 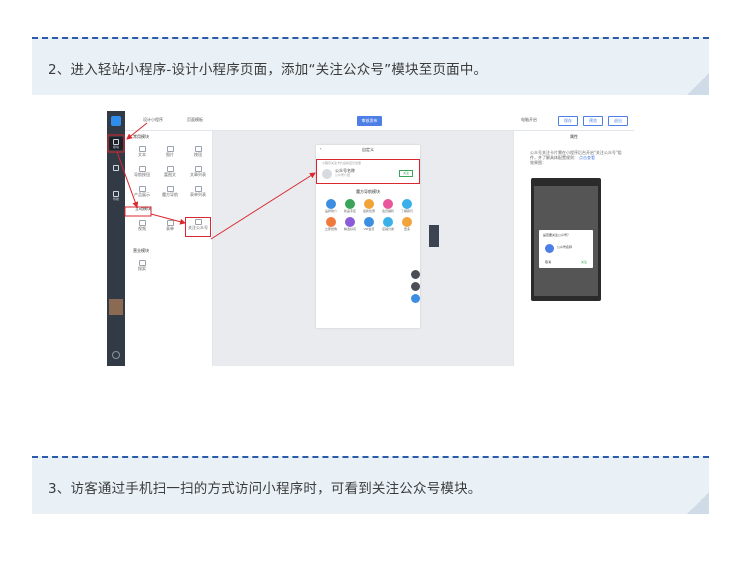 What do you see at coordinates (170, 173) in the screenshot?
I see `module-rich-text: 富图文` at bounding box center [170, 173].